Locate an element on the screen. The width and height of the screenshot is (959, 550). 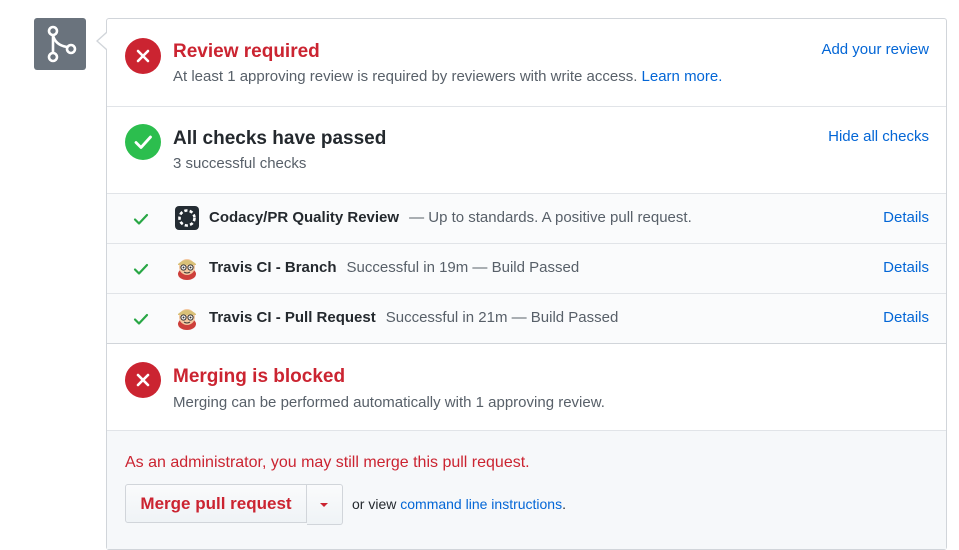
merge-blocked-badge is located at coordinates (143, 380).